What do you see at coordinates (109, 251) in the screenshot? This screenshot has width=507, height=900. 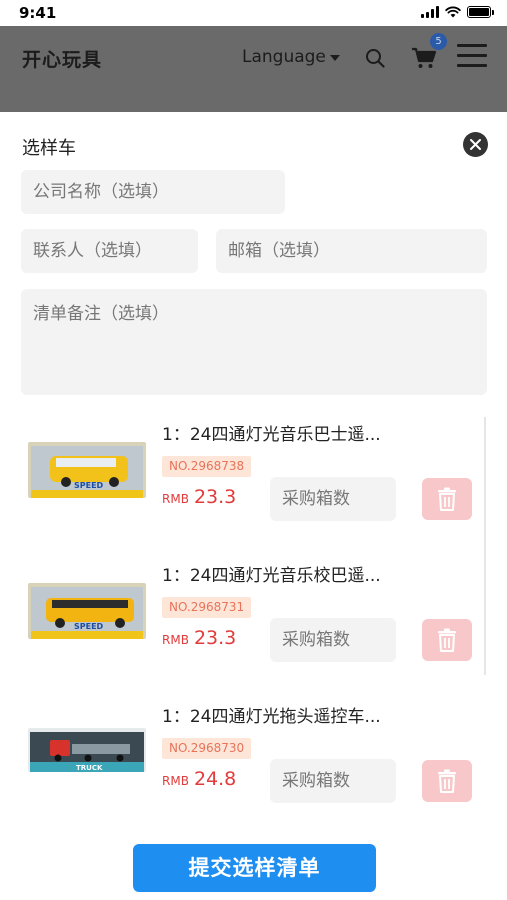 I see `contact-person-input` at bounding box center [109, 251].